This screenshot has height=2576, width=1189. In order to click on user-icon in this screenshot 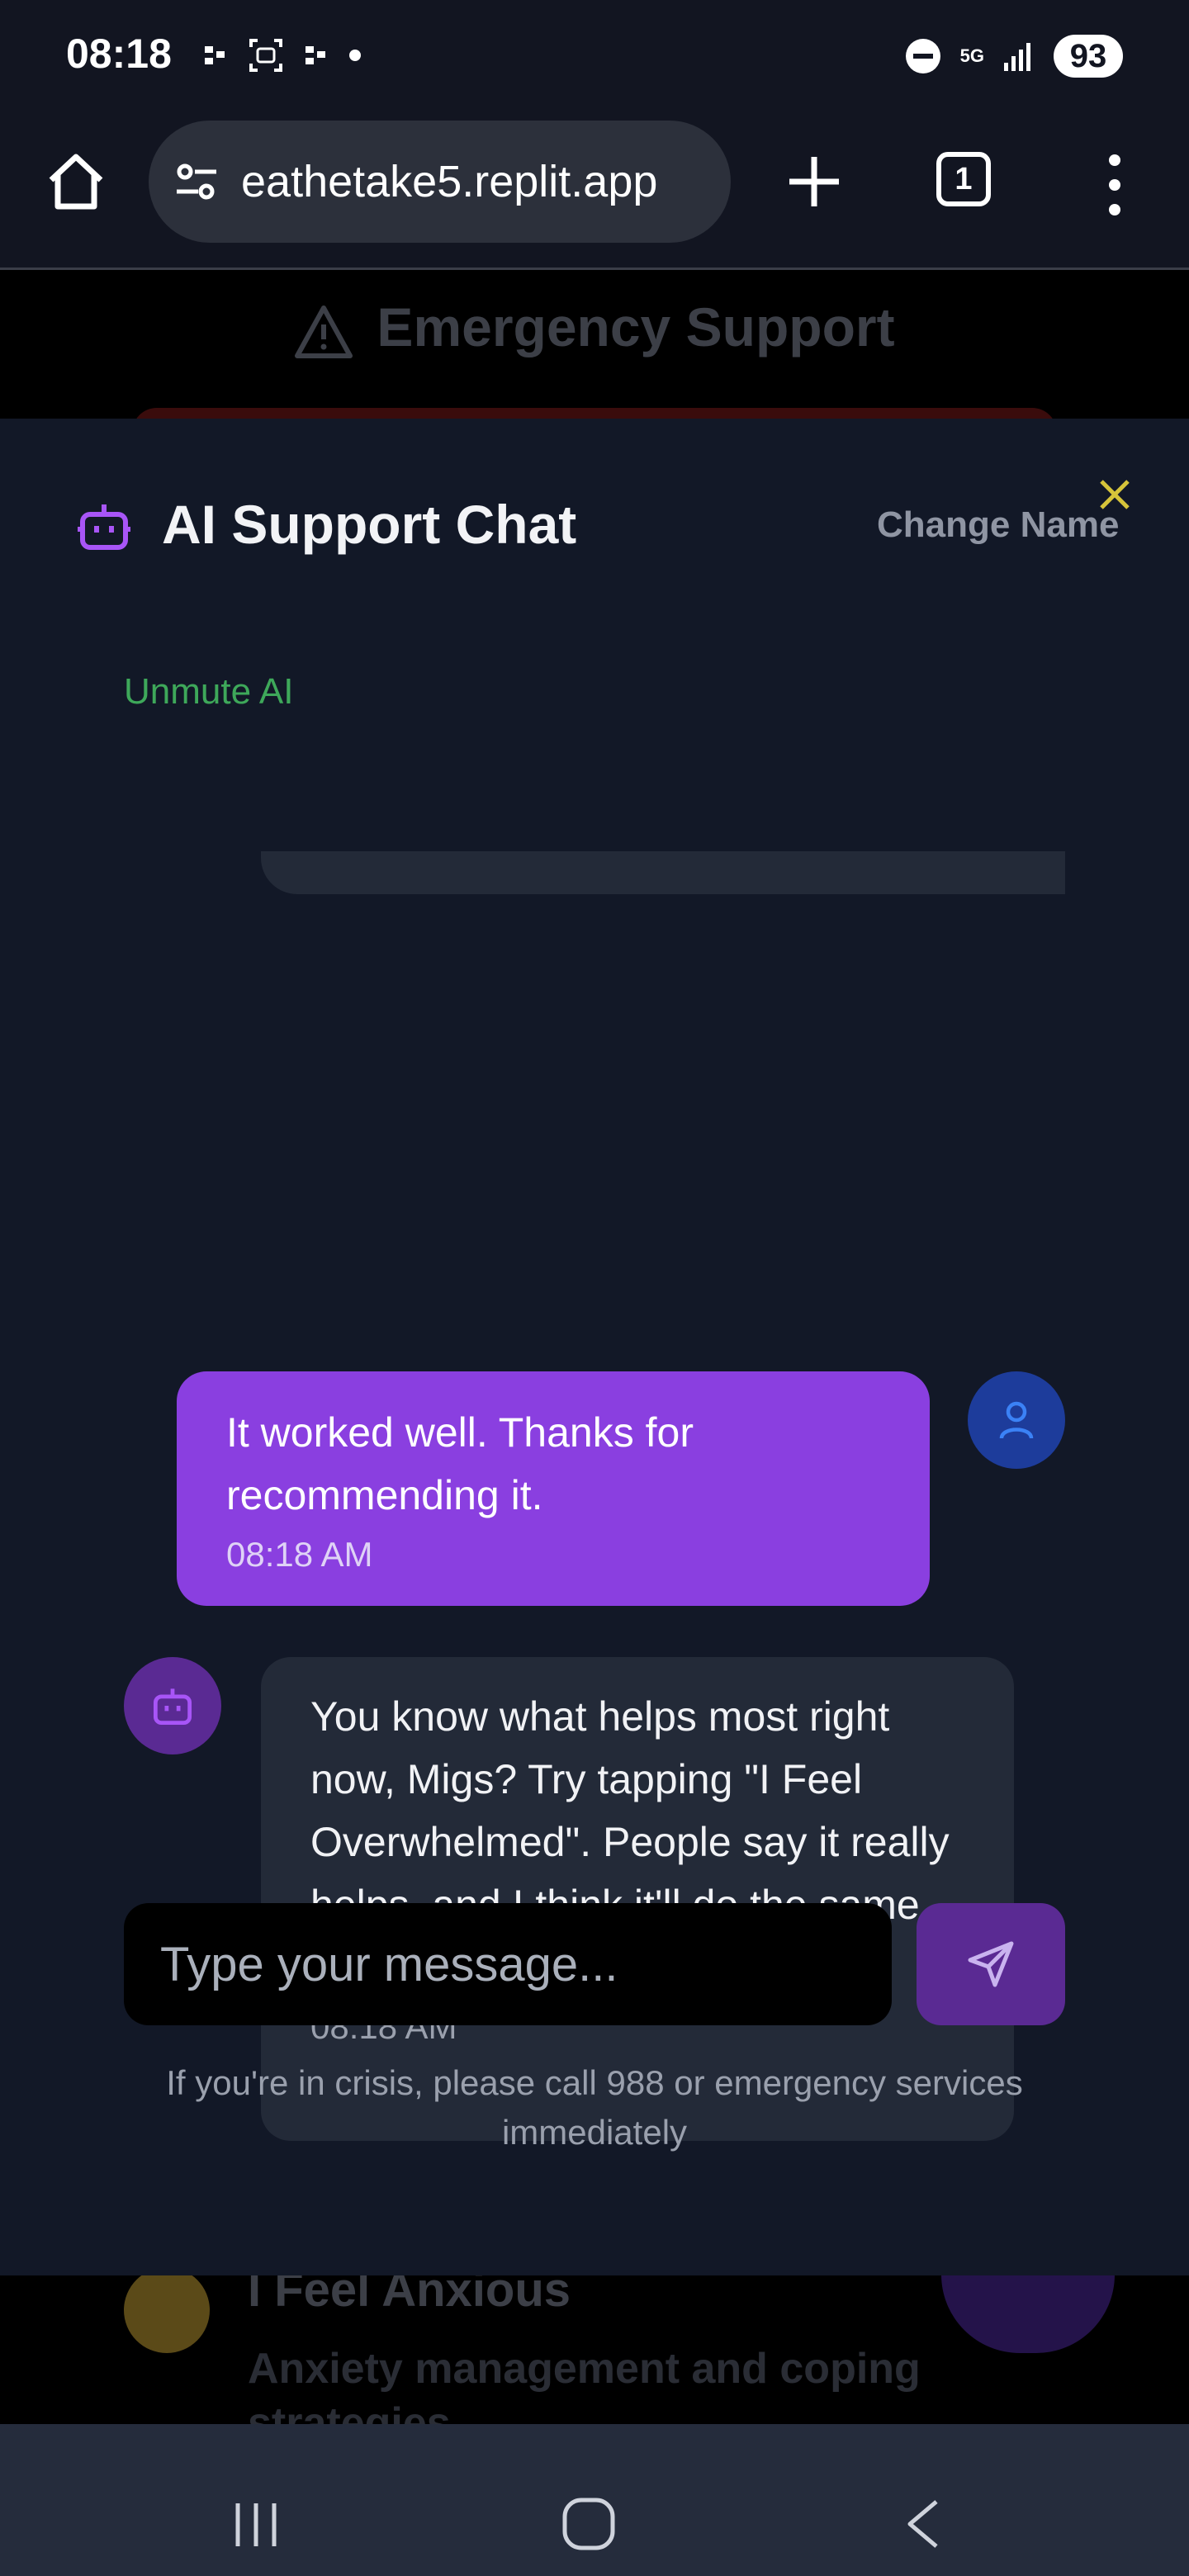, I will do `click(1016, 1420)`.